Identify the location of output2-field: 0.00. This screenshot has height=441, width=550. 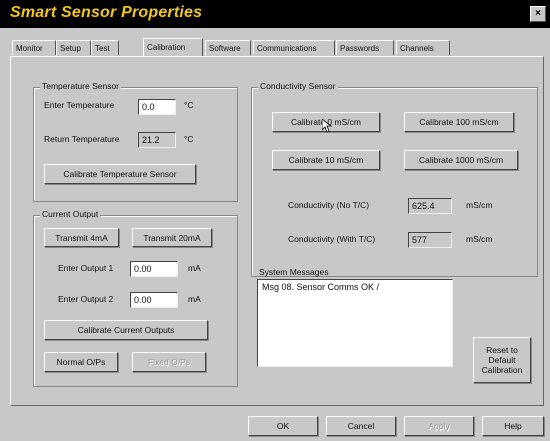
(154, 300).